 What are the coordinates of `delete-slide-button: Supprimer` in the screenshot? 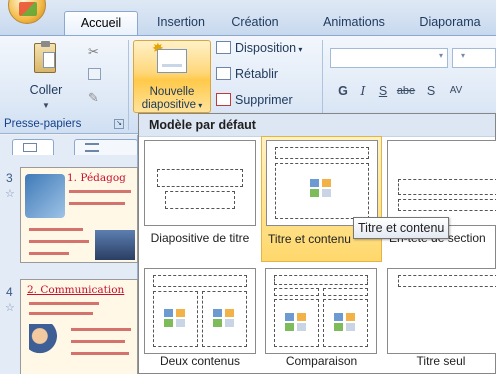 It's located at (254, 100).